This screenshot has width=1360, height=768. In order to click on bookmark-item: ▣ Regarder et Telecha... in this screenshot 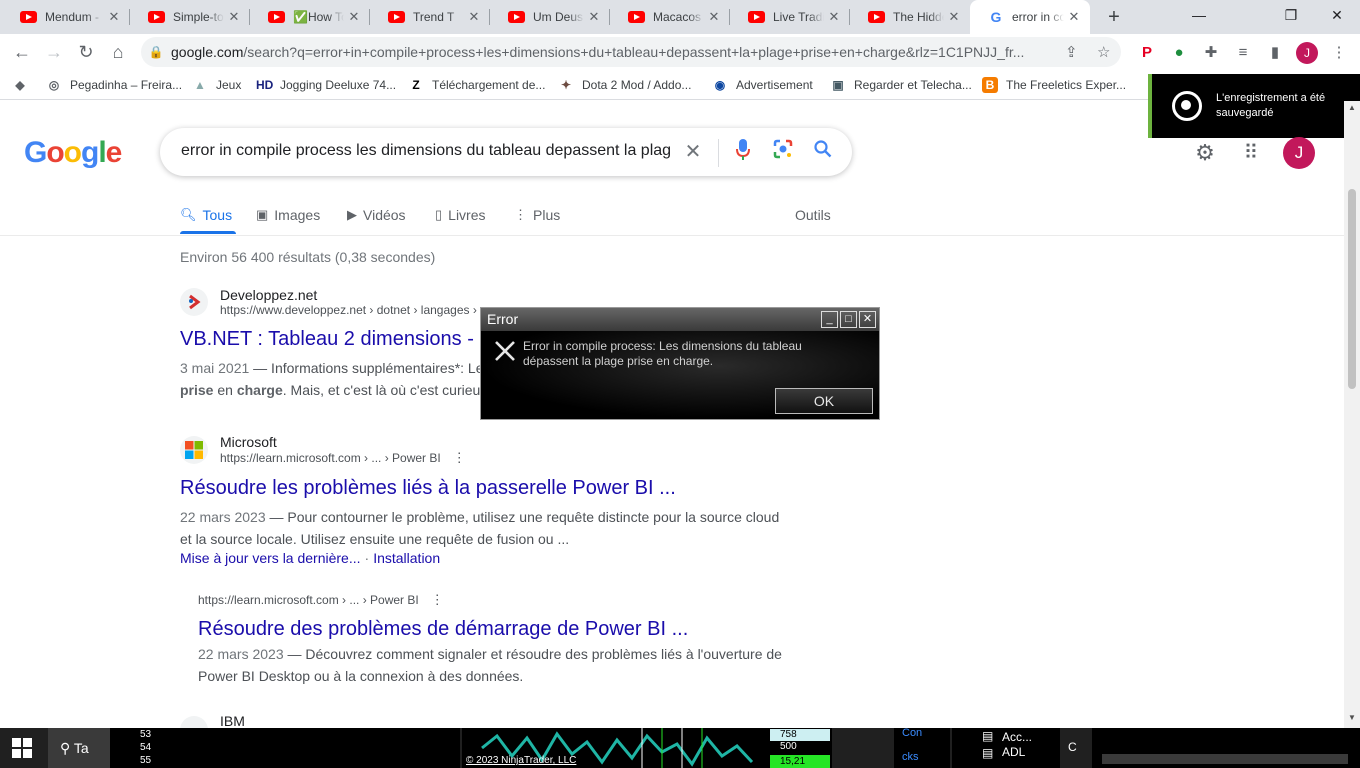, I will do `click(901, 85)`.